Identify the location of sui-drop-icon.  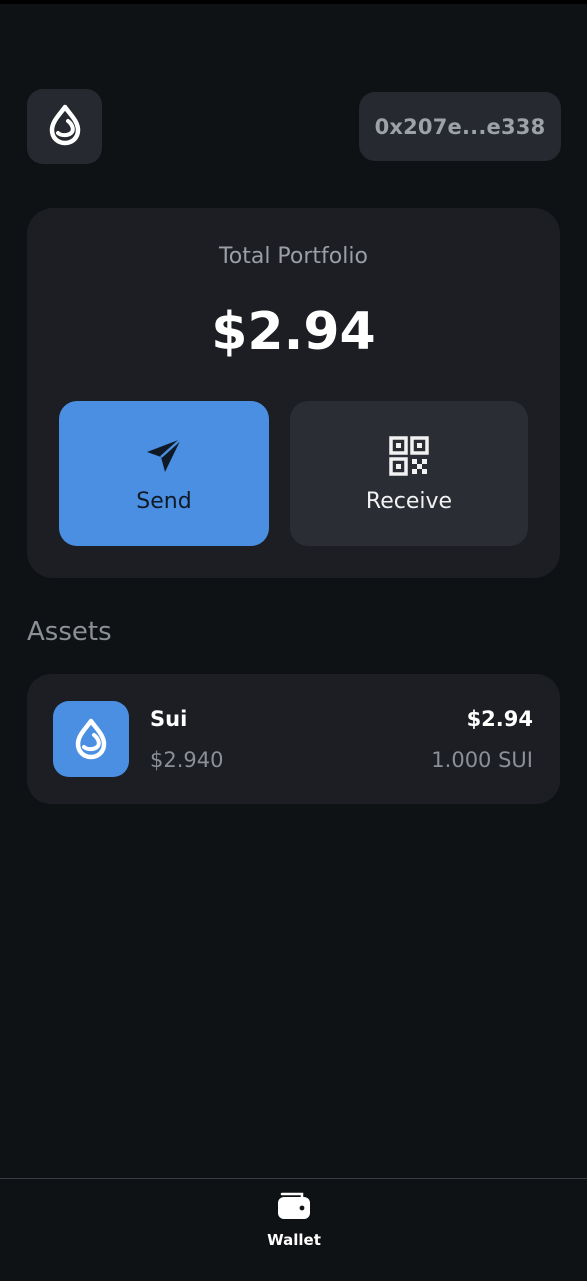
(65, 127).